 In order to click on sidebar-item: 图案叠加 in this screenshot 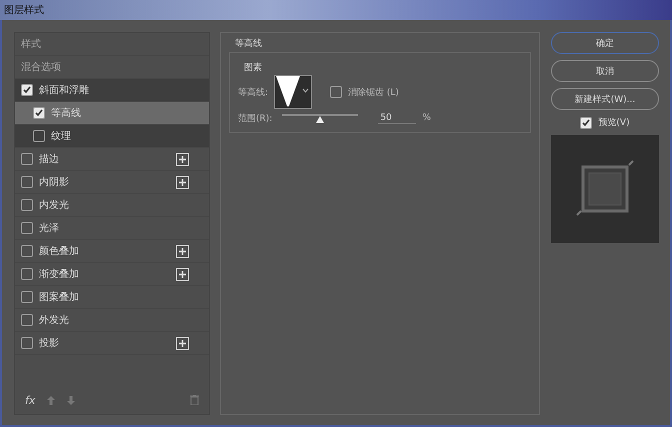, I will do `click(112, 297)`.